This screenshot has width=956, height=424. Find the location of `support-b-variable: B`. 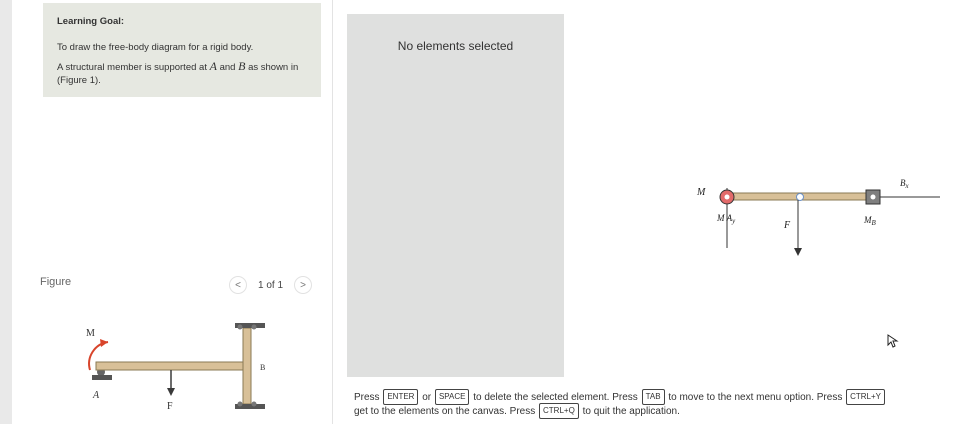

support-b-variable: B is located at coordinates (242, 66).